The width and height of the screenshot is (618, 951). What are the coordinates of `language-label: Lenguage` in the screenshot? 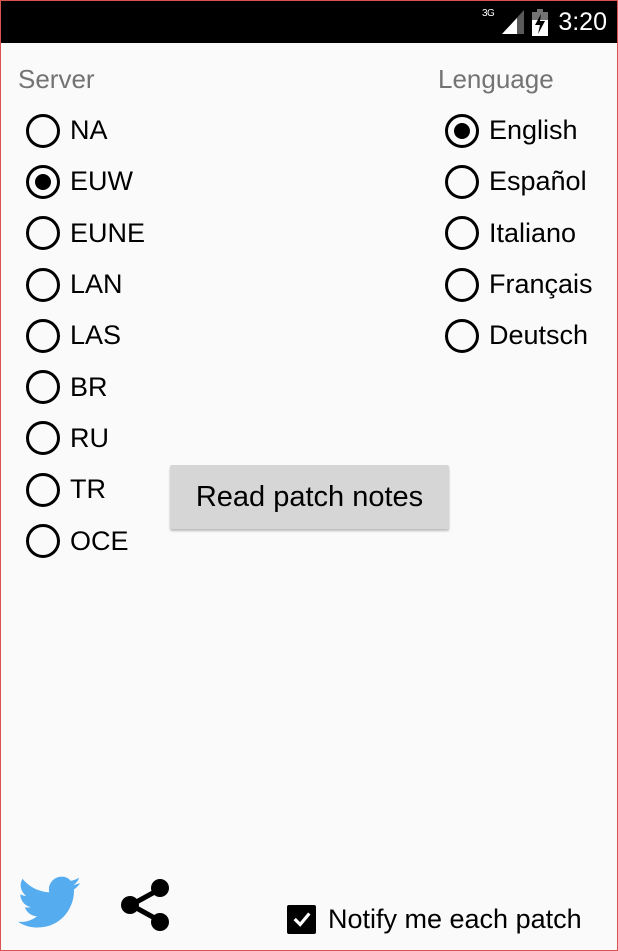 It's located at (496, 79).